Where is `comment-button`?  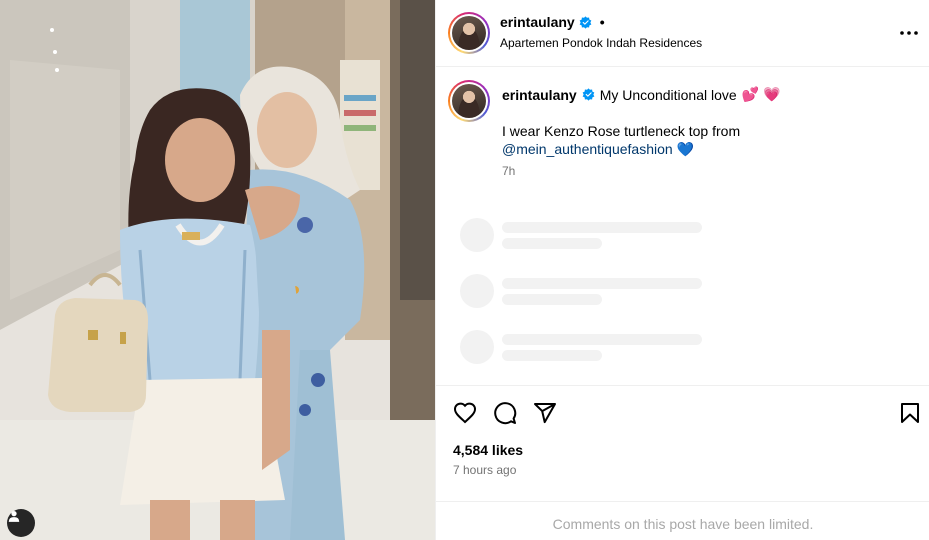
comment-button is located at coordinates (505, 413).